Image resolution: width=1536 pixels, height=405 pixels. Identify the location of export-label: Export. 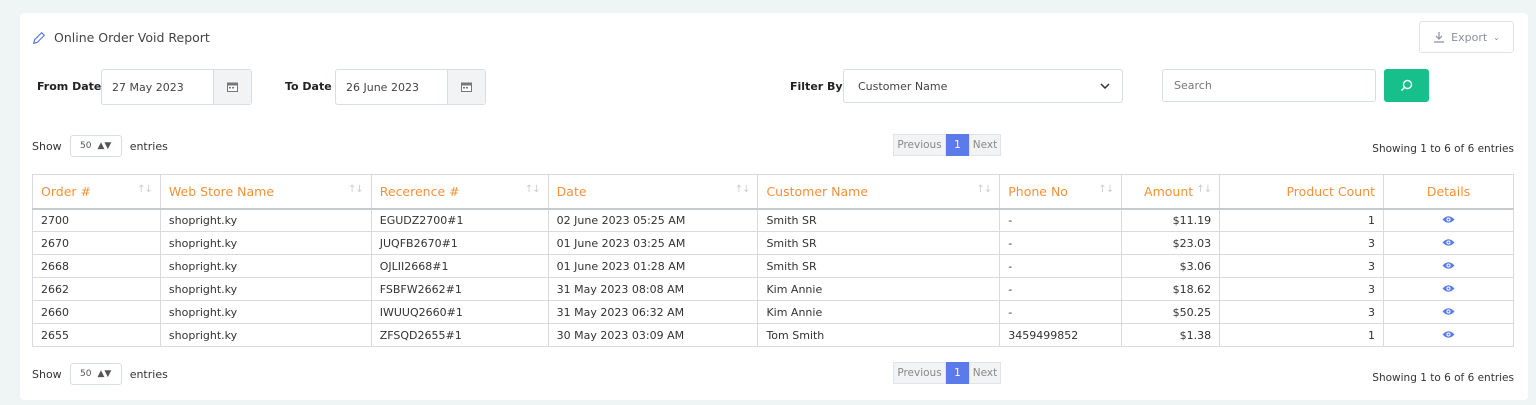
(1469, 37).